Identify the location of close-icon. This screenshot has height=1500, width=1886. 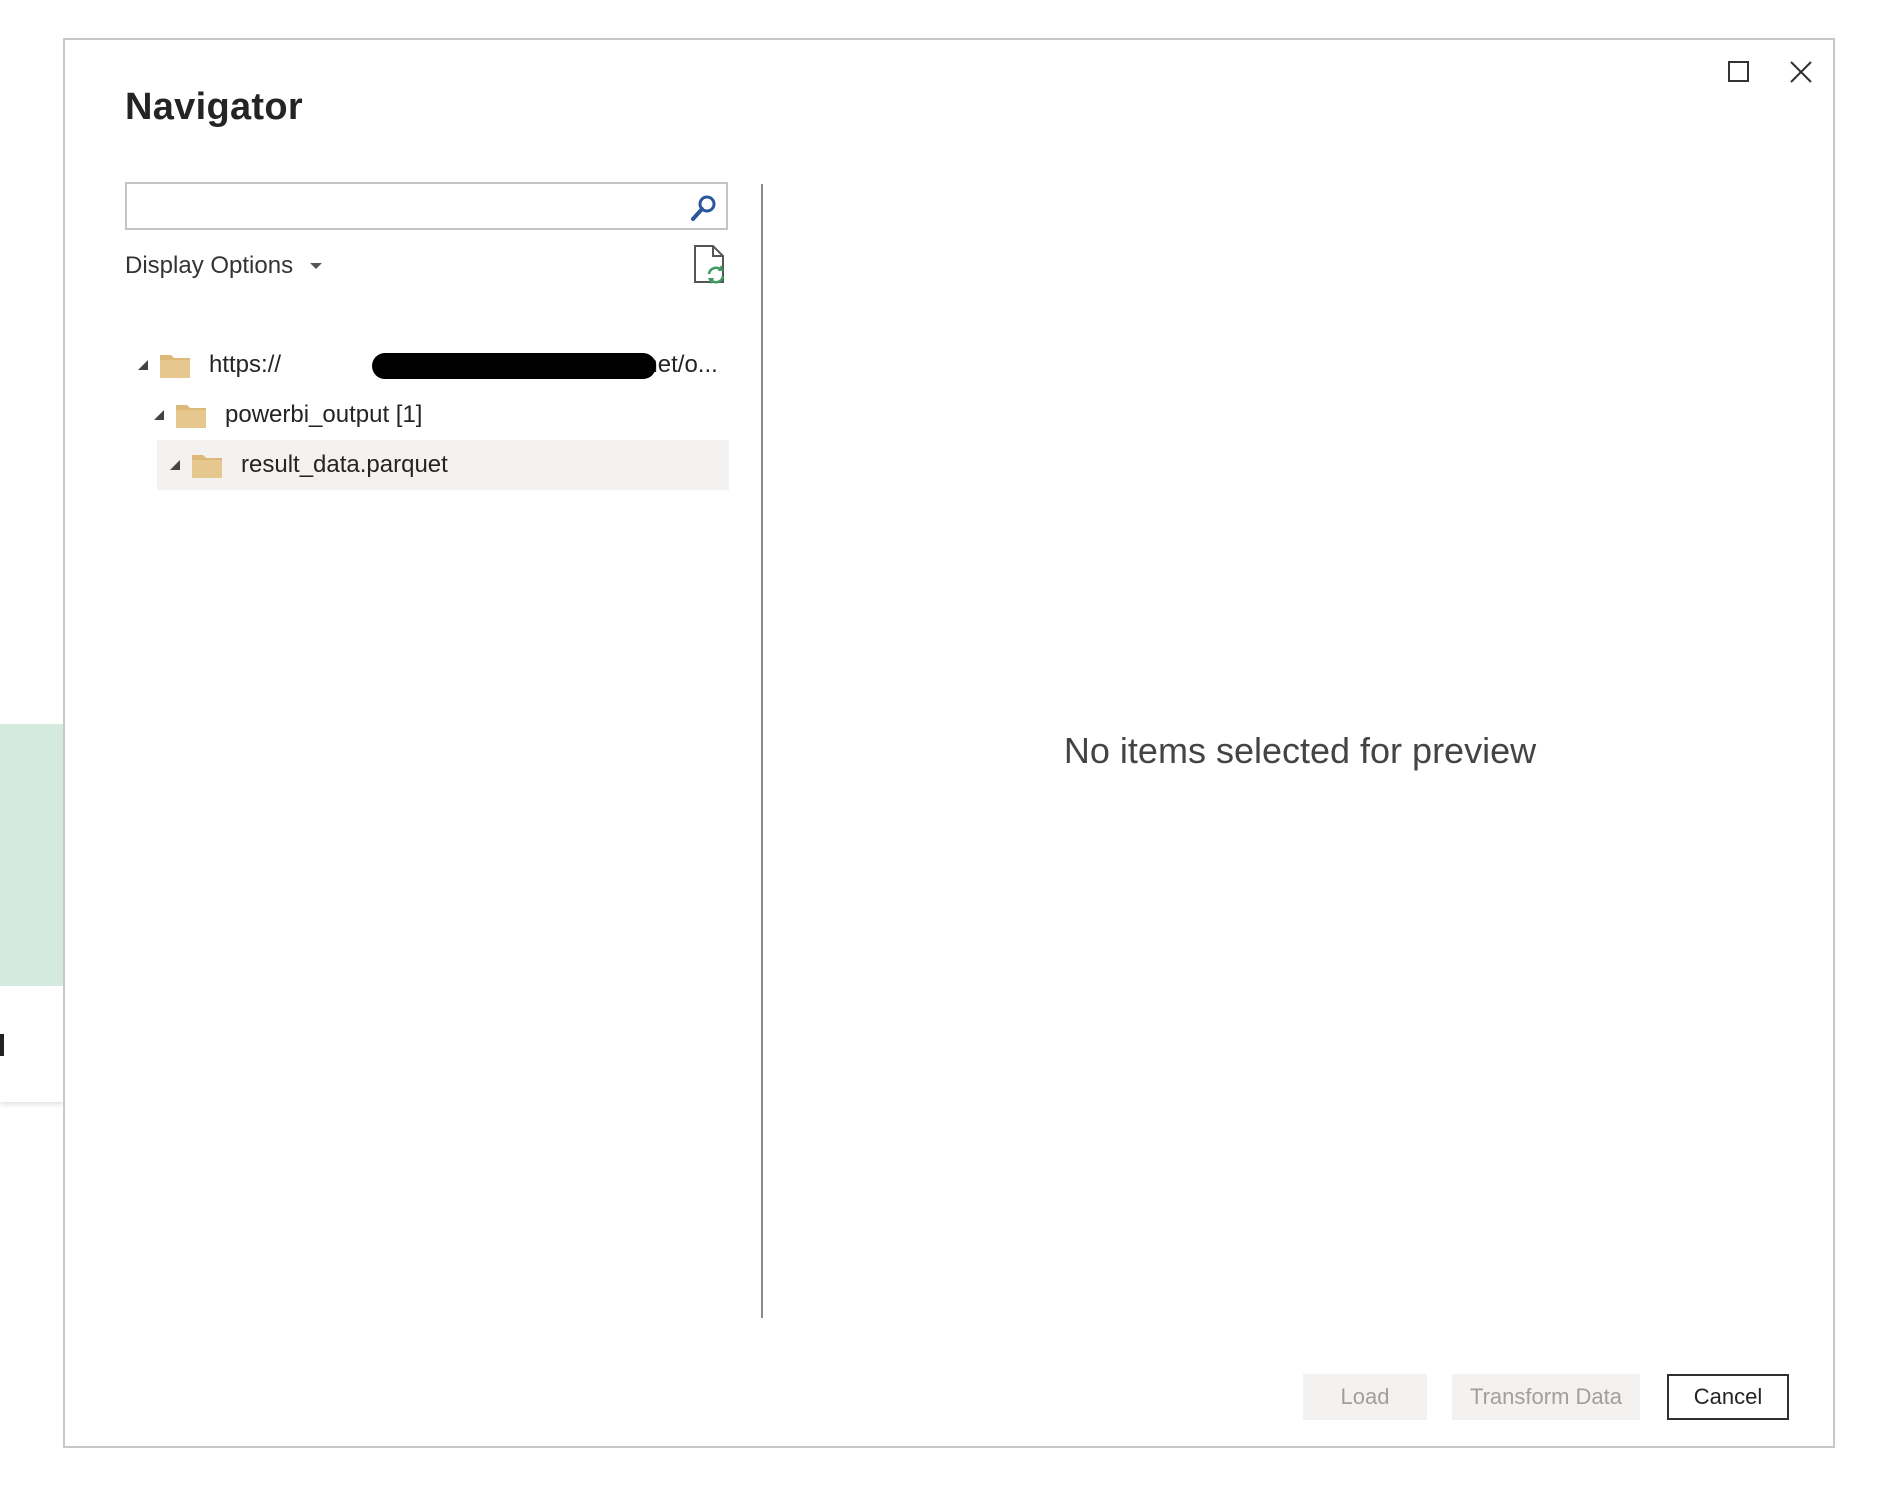
(1801, 72).